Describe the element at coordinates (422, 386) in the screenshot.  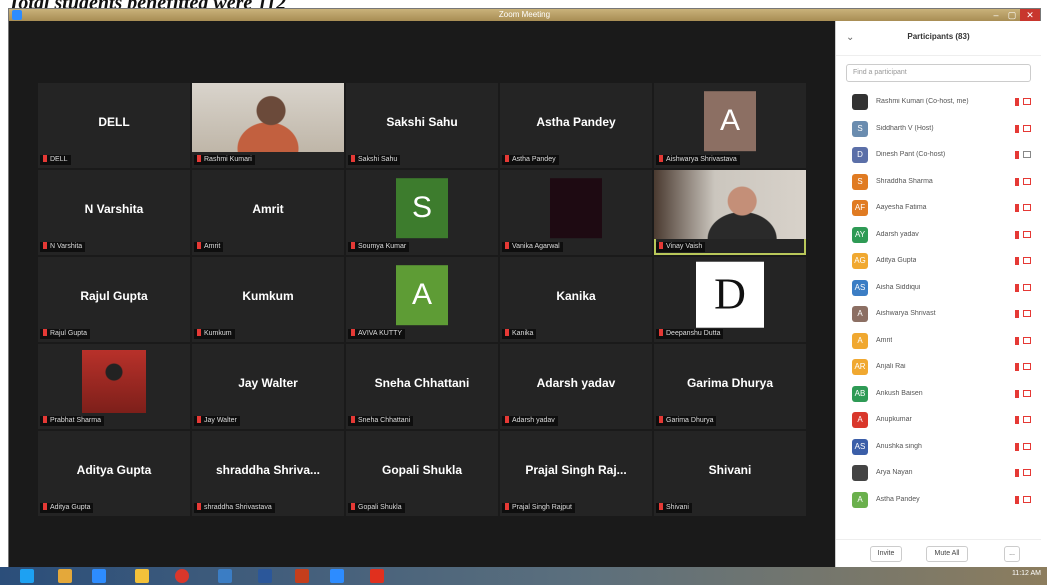
I see `video-tile: Sneha Chhattani Sneha Chhattani` at that location.